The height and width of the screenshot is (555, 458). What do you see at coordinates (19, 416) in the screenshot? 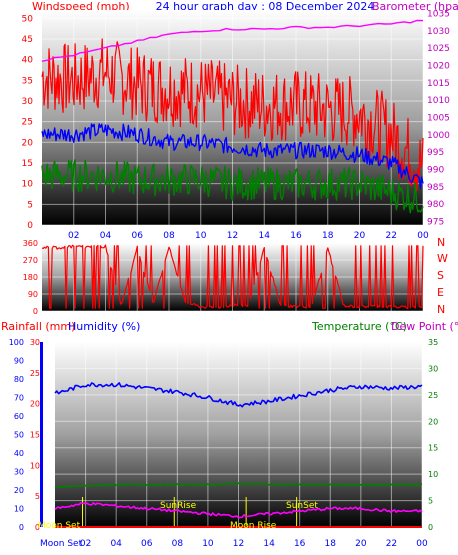
I see `rainfall-tick-label: 60` at bounding box center [19, 416].